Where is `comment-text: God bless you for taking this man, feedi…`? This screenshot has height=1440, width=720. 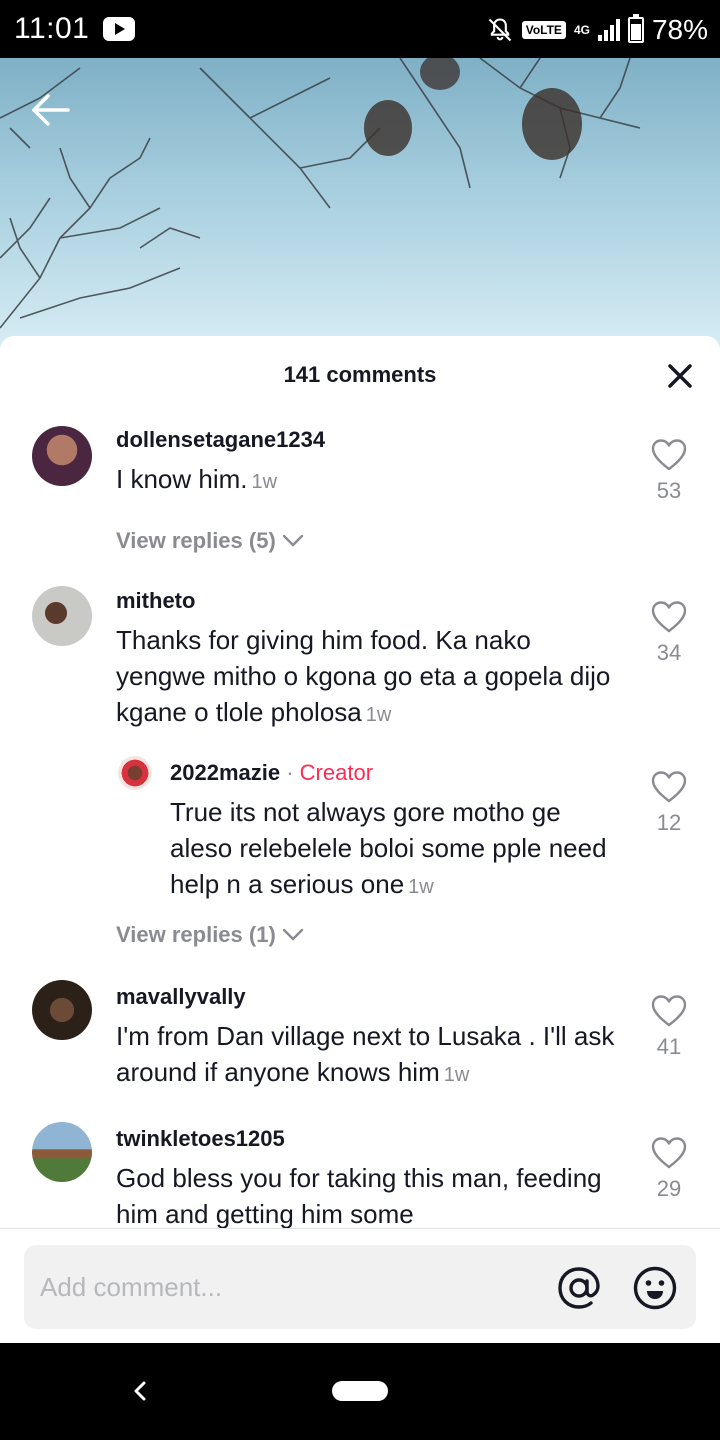 comment-text: God bless you for taking this man, feedi… is located at coordinates (366, 1194).